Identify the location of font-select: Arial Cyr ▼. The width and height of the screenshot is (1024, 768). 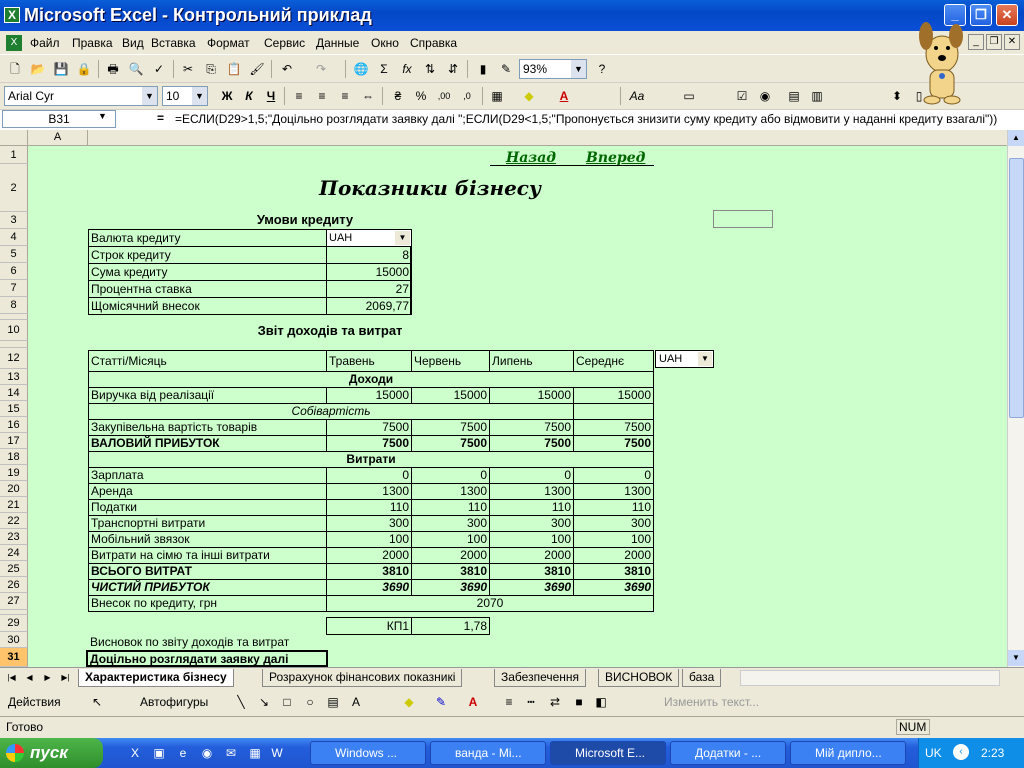
(81, 96).